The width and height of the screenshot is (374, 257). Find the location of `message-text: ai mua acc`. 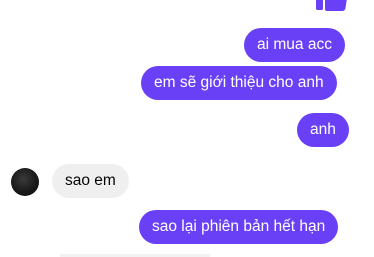

message-text: ai mua acc is located at coordinates (294, 44).